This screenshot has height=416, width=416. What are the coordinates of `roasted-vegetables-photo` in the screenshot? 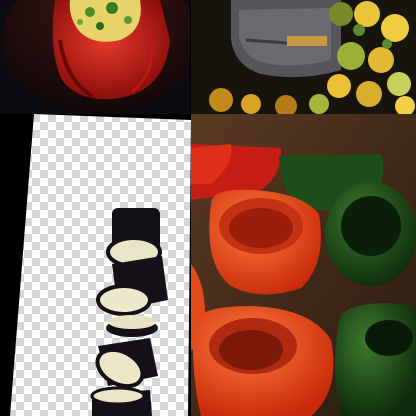 It's located at (303, 57).